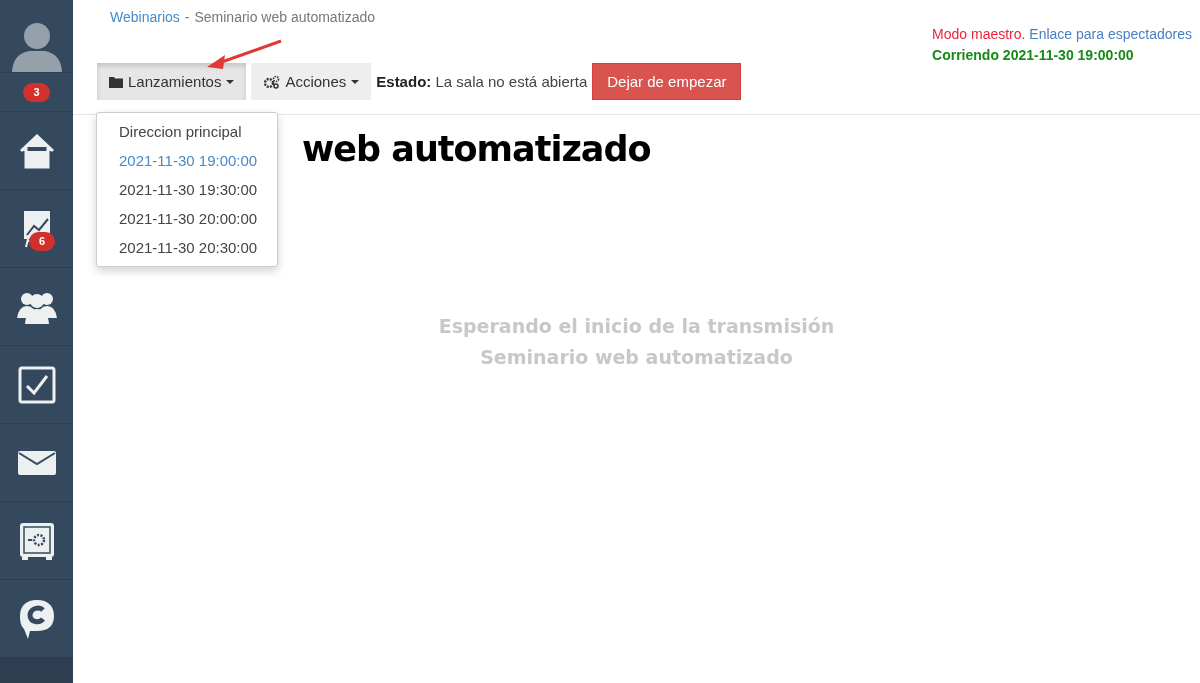 Image resolution: width=1200 pixels, height=683 pixels. Describe the element at coordinates (36, 384) in the screenshot. I see `checkbox-icon` at that location.